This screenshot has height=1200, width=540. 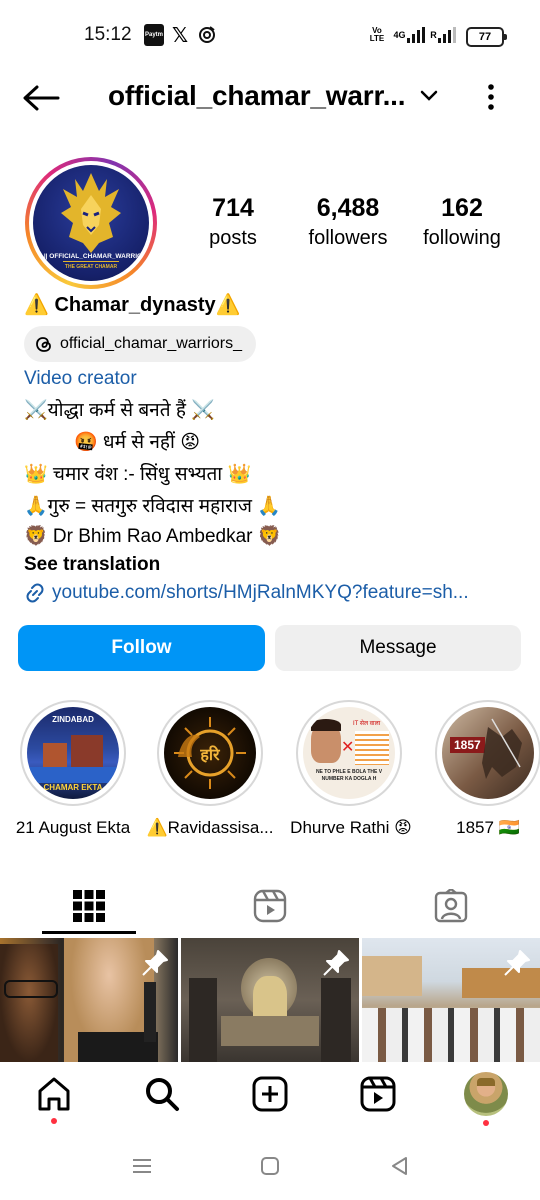 I want to click on following-count: 162, so click(x=462, y=208).